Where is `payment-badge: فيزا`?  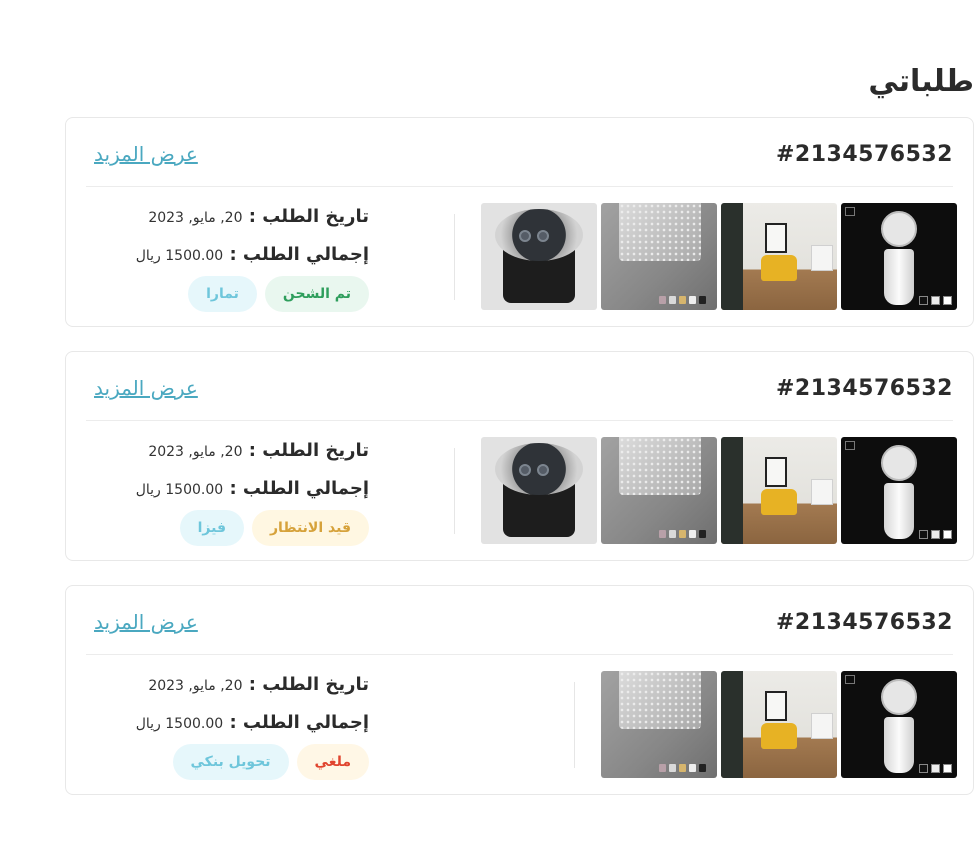 payment-badge: فيزا is located at coordinates (211, 528).